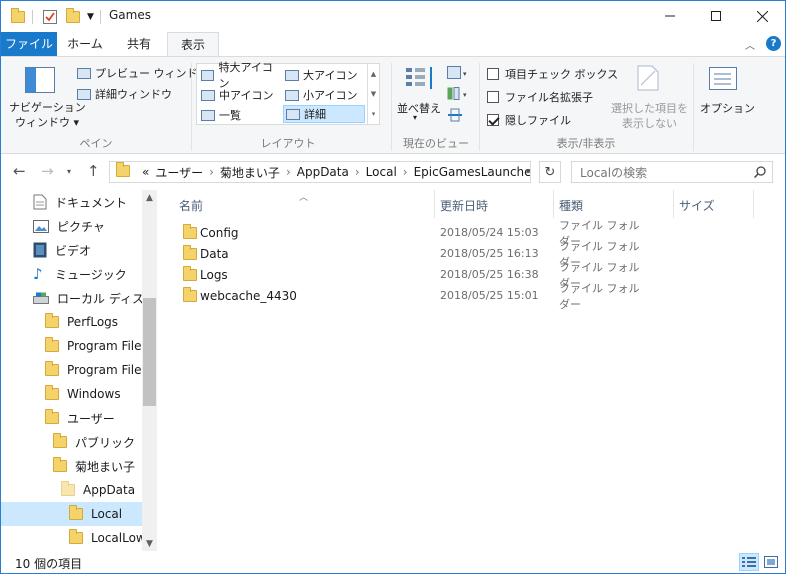 The width and height of the screenshot is (786, 574). I want to click on nav-item-appdata: AppData, so click(98, 490).